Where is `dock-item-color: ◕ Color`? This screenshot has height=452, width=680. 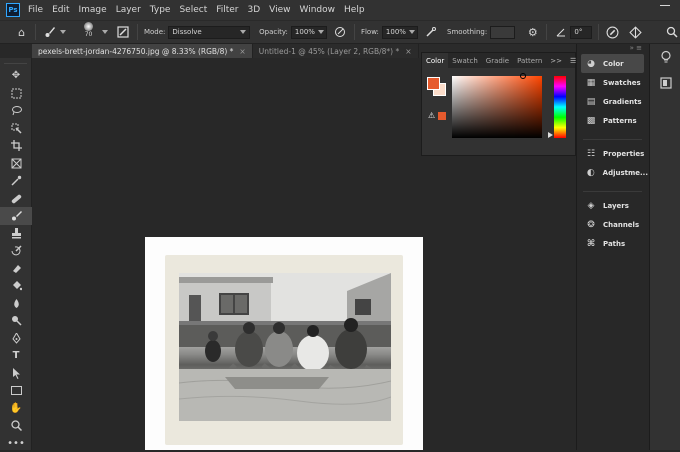
dock-item-color: ◕ Color is located at coordinates (612, 63).